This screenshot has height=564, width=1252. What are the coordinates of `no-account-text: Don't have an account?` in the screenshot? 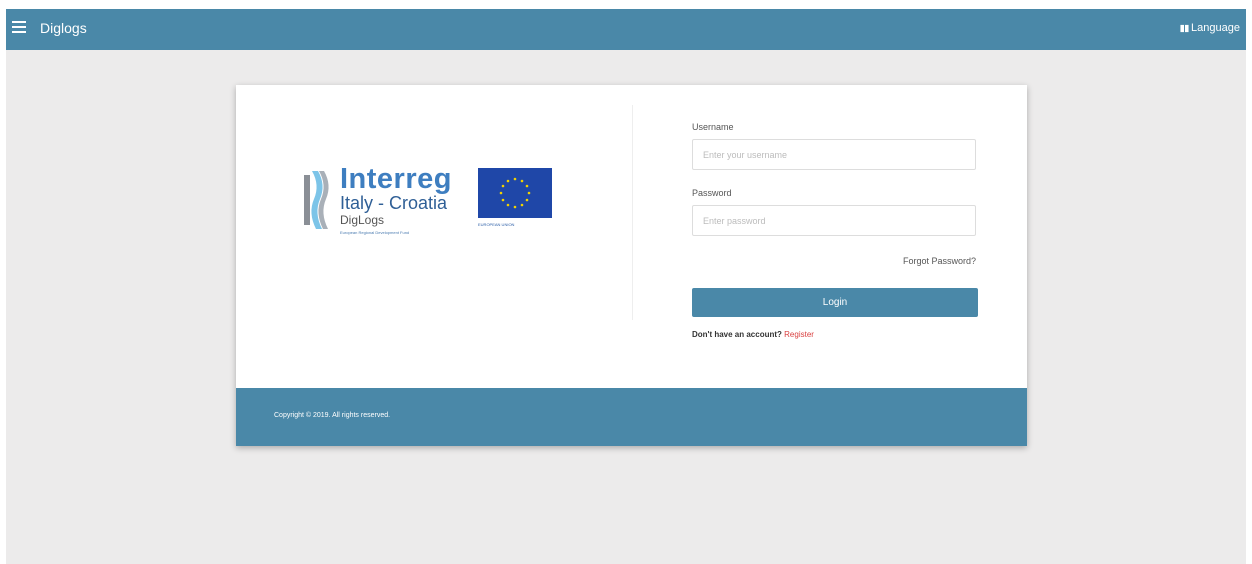 It's located at (737, 334).